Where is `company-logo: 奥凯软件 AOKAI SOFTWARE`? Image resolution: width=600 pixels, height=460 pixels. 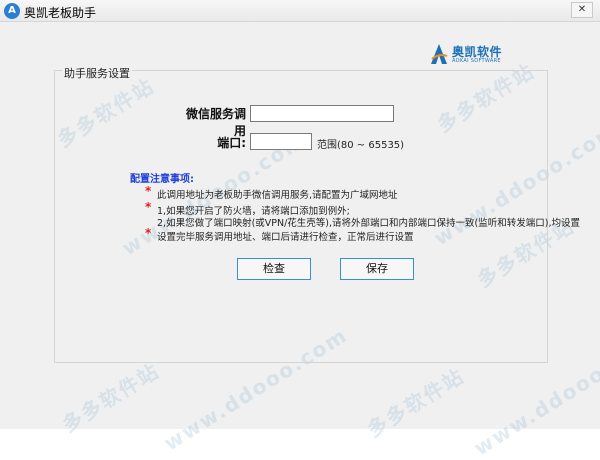
company-logo: 奥凯软件 AOKAI SOFTWARE is located at coordinates (477, 56).